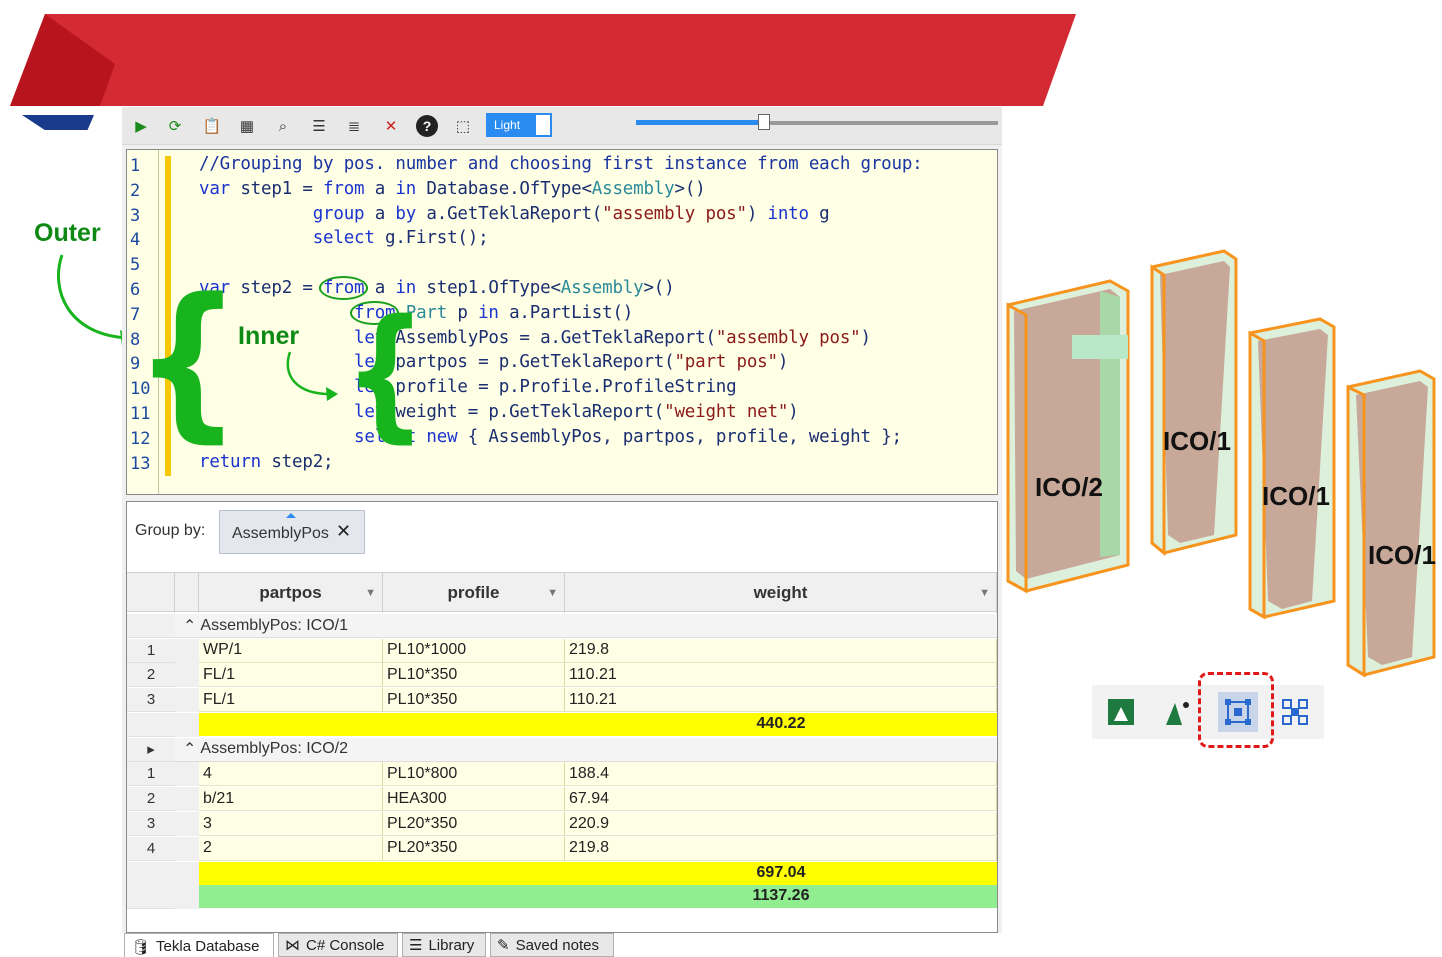  Describe the element at coordinates (427, 126) in the screenshot. I see `help-icon: ?` at that location.